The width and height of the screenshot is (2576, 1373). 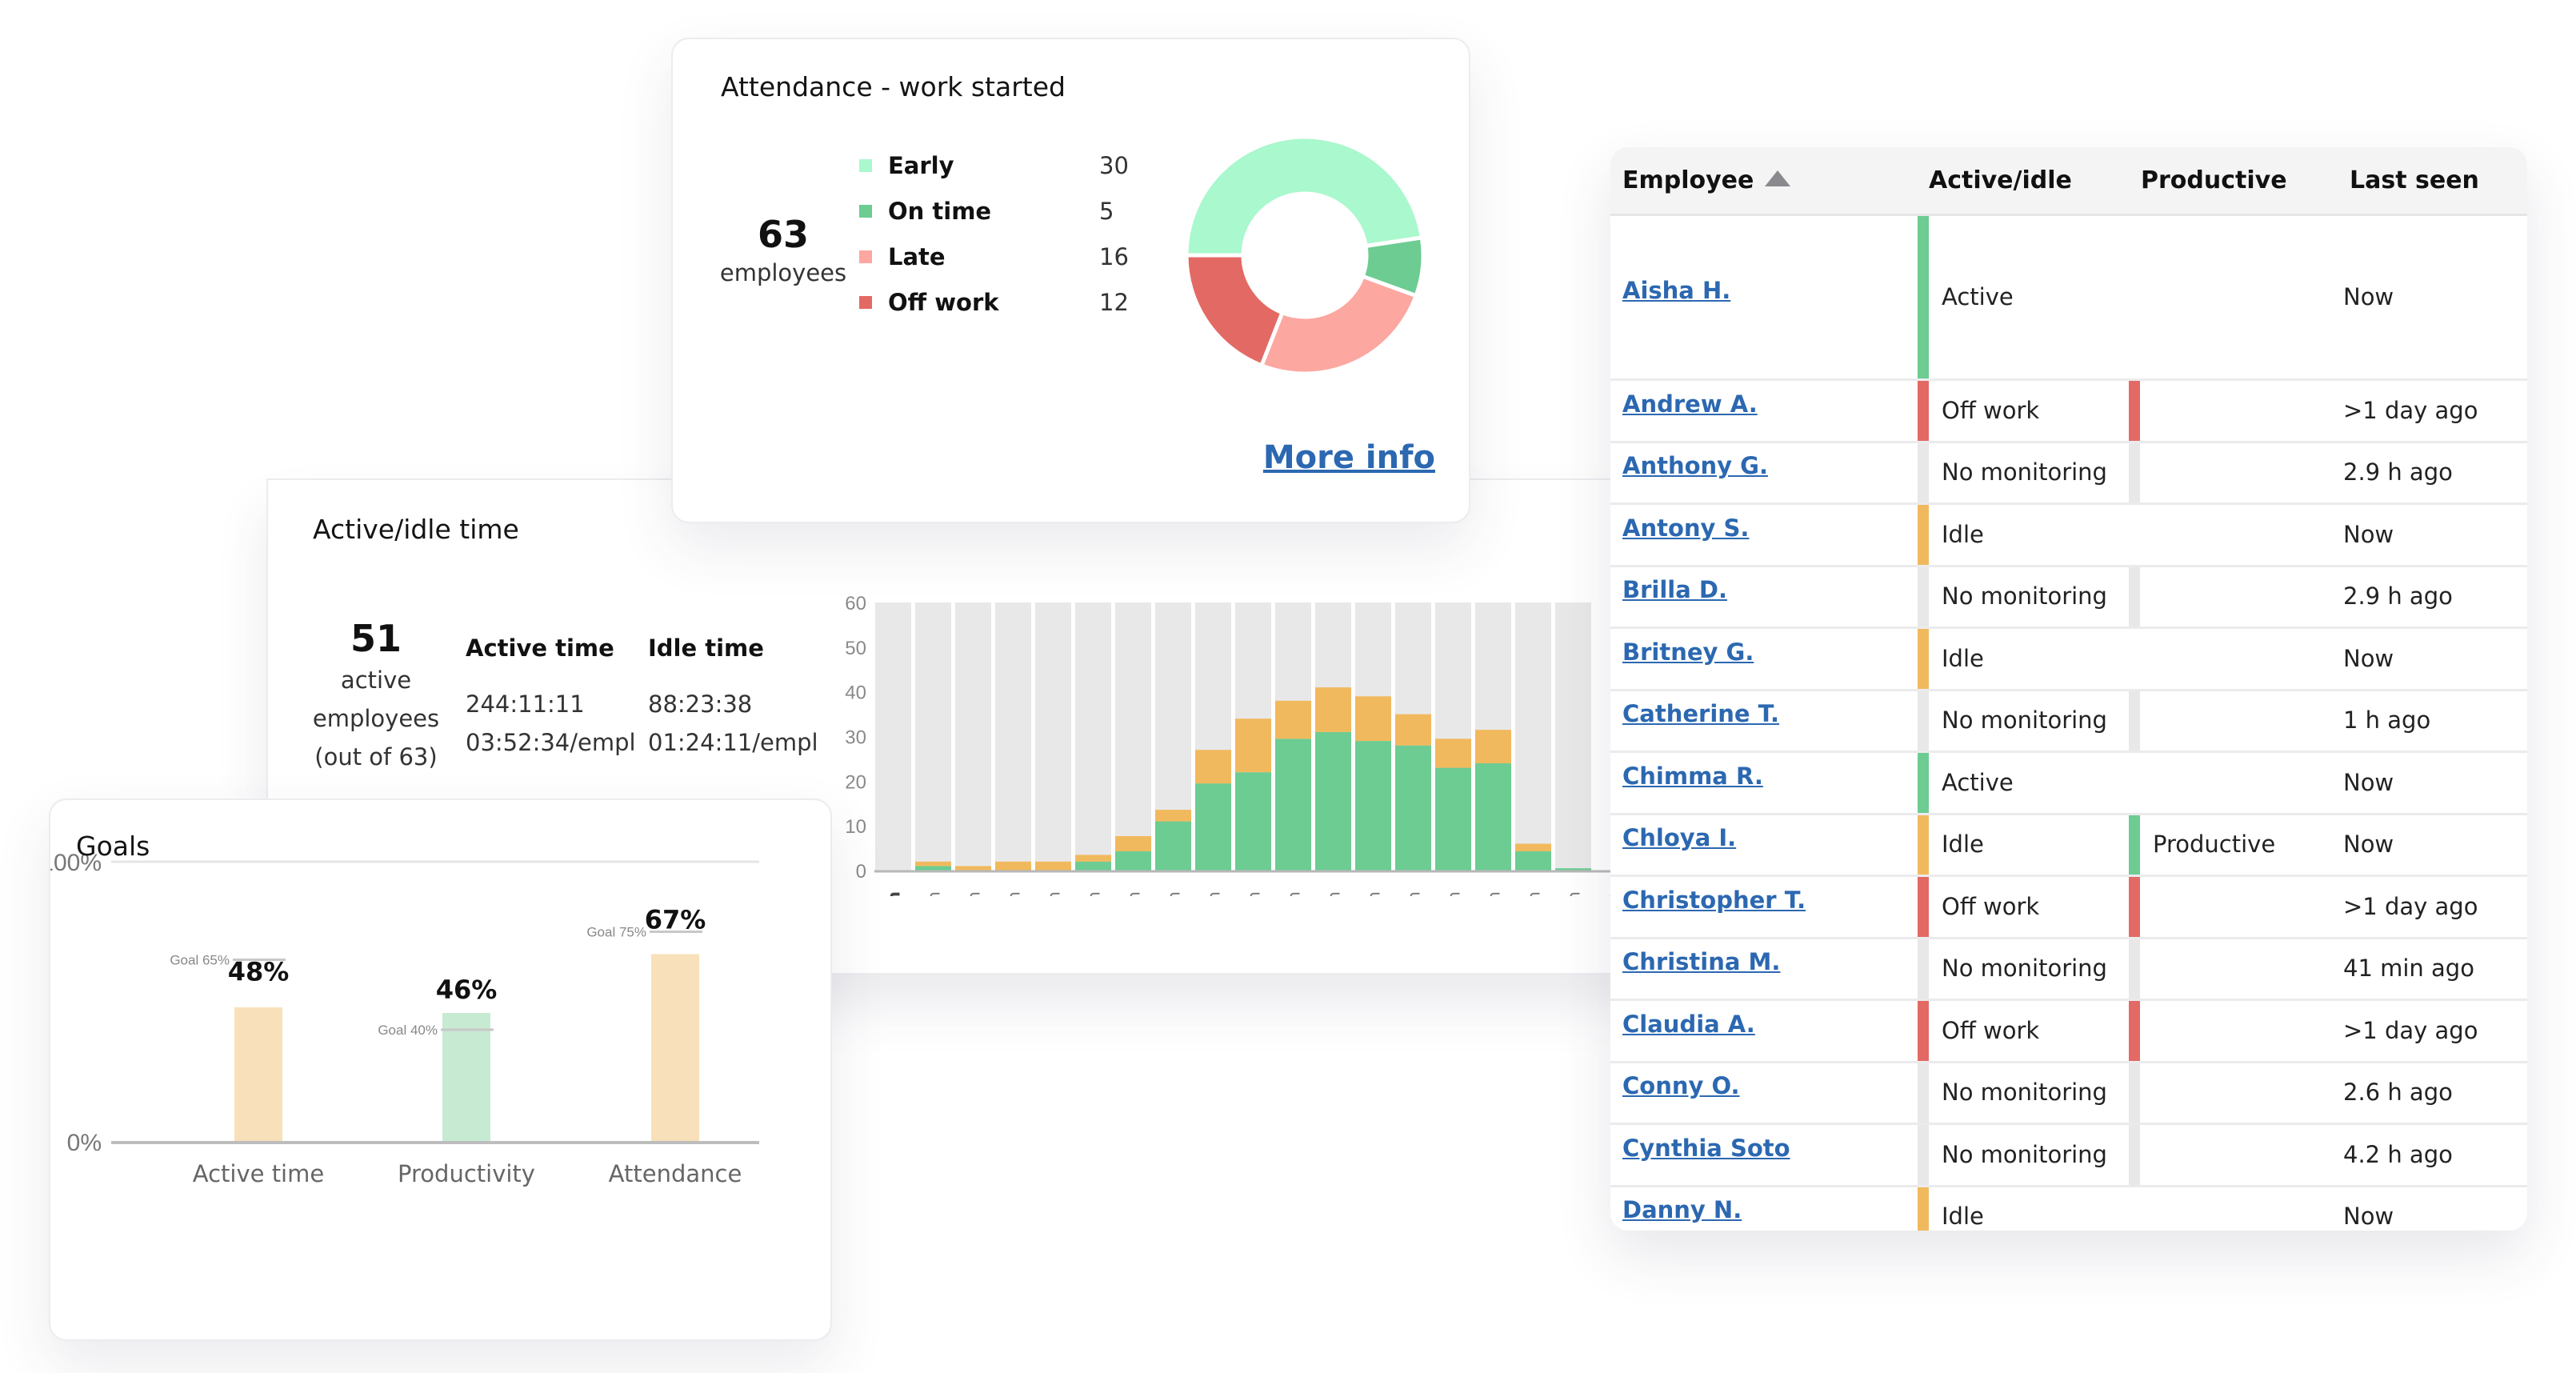 I want to click on employee-name-link: Britney G., so click(x=1688, y=652).